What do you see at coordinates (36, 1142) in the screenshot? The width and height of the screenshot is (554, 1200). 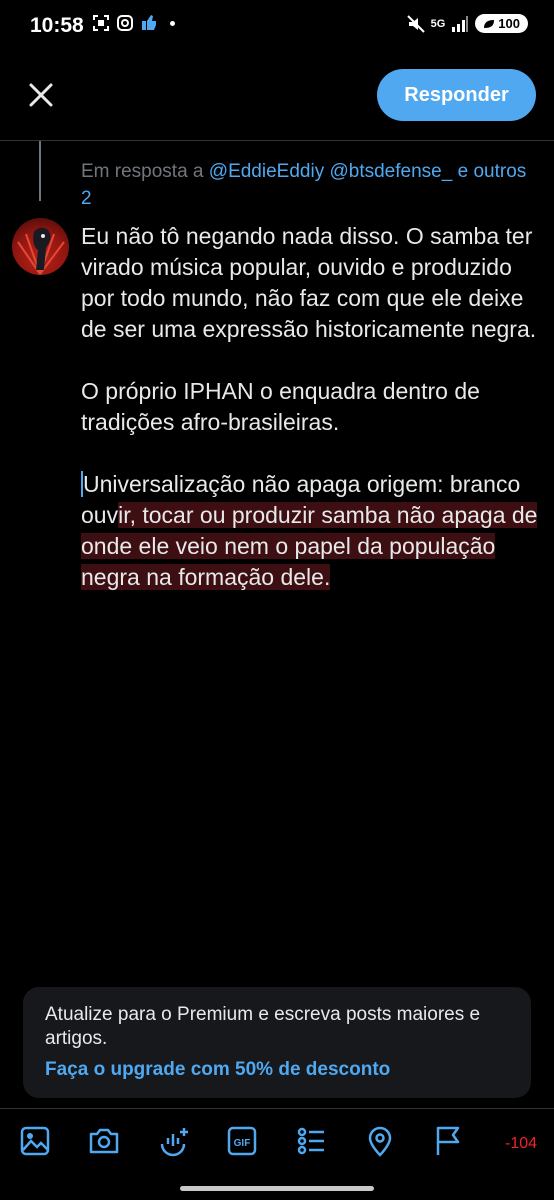 I see `image-icon` at bounding box center [36, 1142].